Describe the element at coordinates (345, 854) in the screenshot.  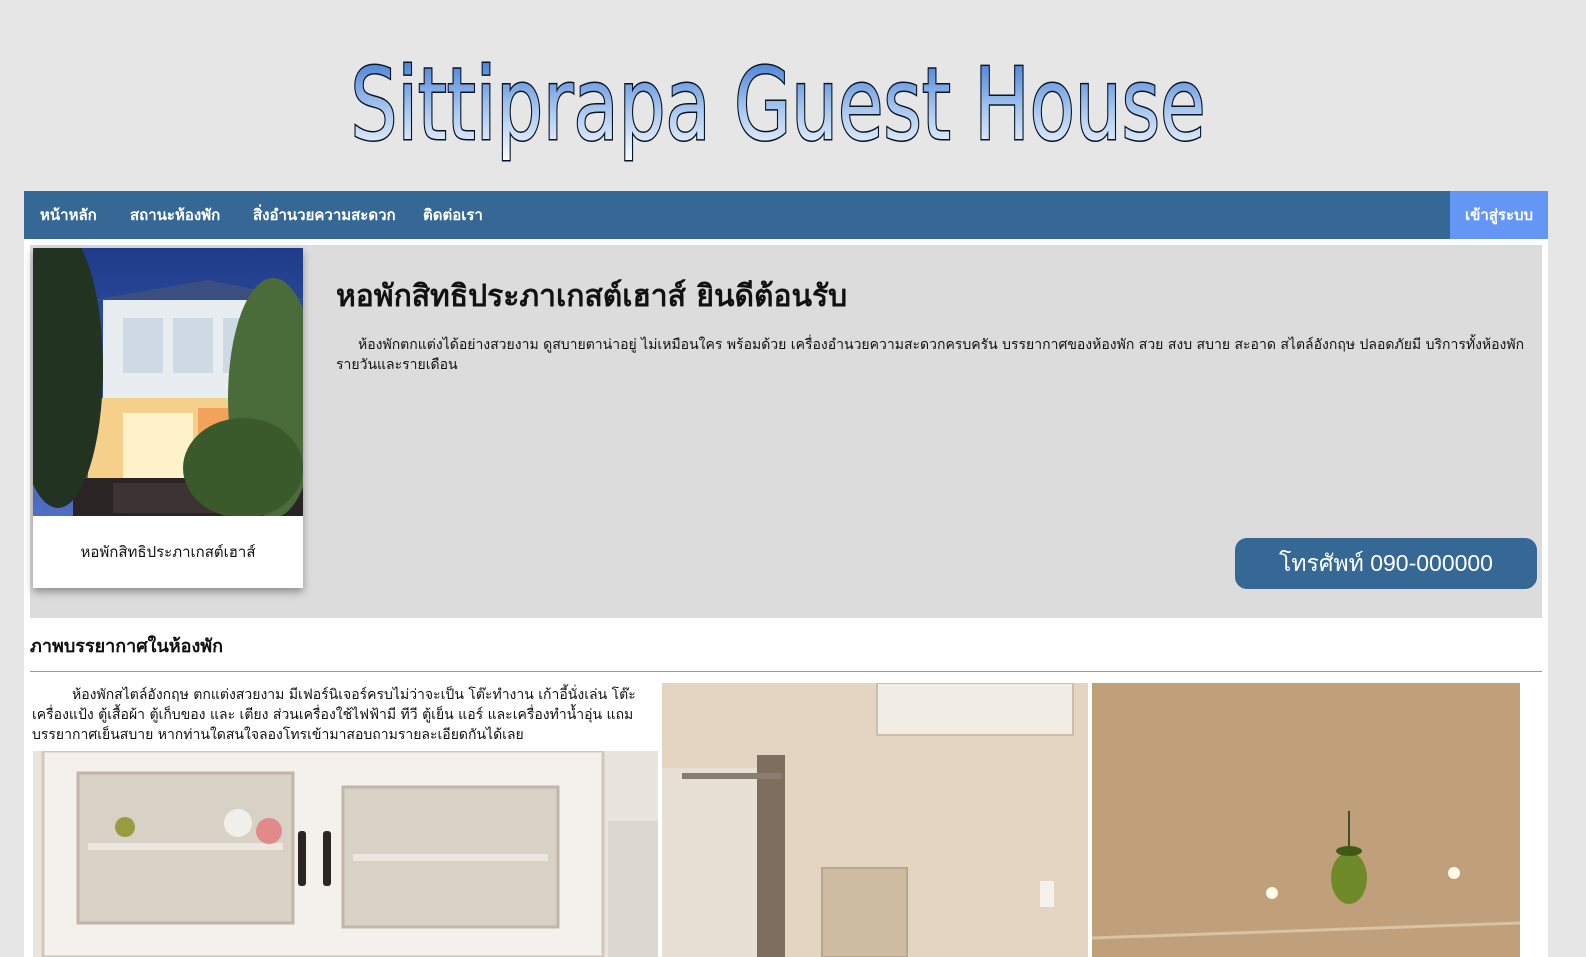
I see `room-photo-cabinet` at that location.